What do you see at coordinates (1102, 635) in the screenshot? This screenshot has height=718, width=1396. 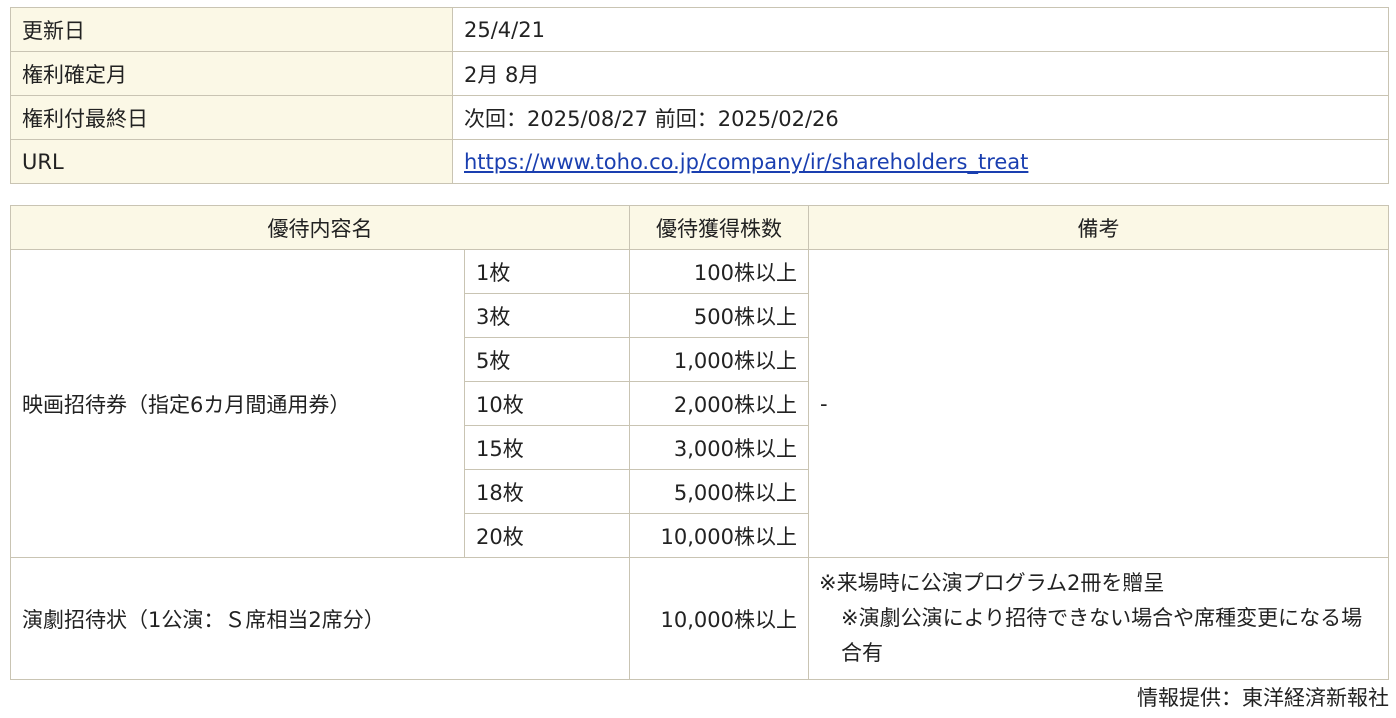 I see `note-line: ※演劇公演により招待できない場合や席種変更になる場合有` at bounding box center [1102, 635].